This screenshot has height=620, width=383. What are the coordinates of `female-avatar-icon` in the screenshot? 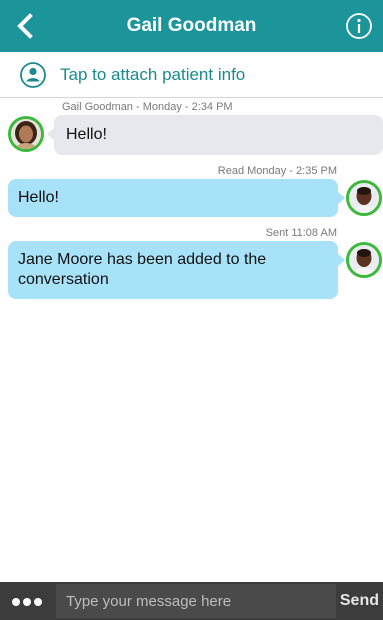 It's located at (26, 134).